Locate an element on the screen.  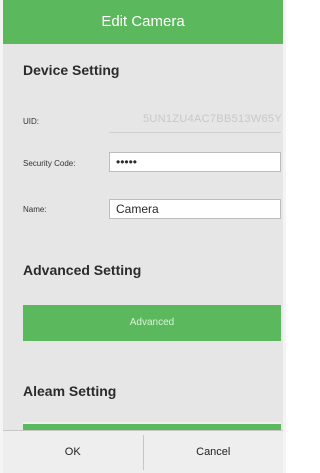
cancel-button: Cancel is located at coordinates (214, 452).